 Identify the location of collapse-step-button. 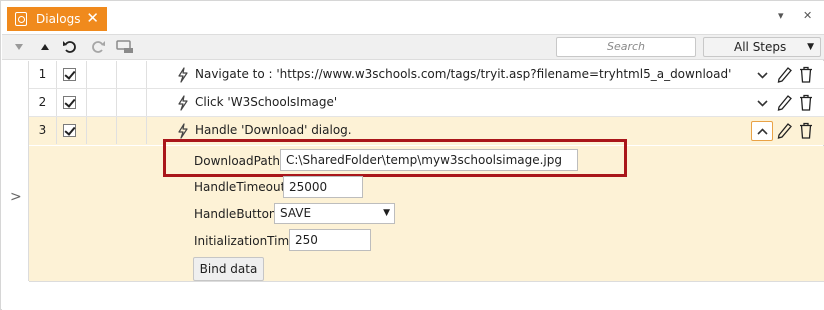
(762, 131).